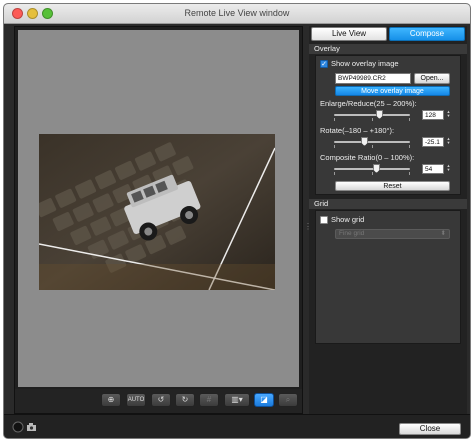 The height and width of the screenshot is (442, 474). What do you see at coordinates (348, 219) in the screenshot?
I see `show-grid-label: Show grid` at bounding box center [348, 219].